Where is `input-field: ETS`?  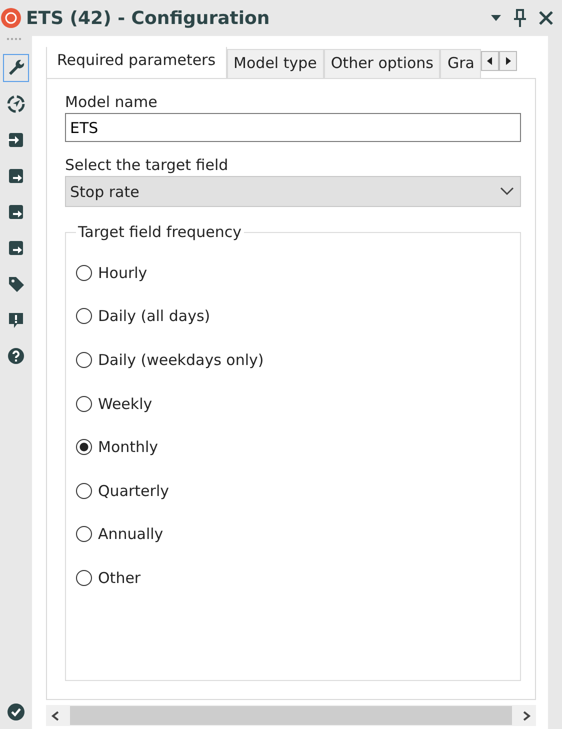 input-field: ETS is located at coordinates (293, 127).